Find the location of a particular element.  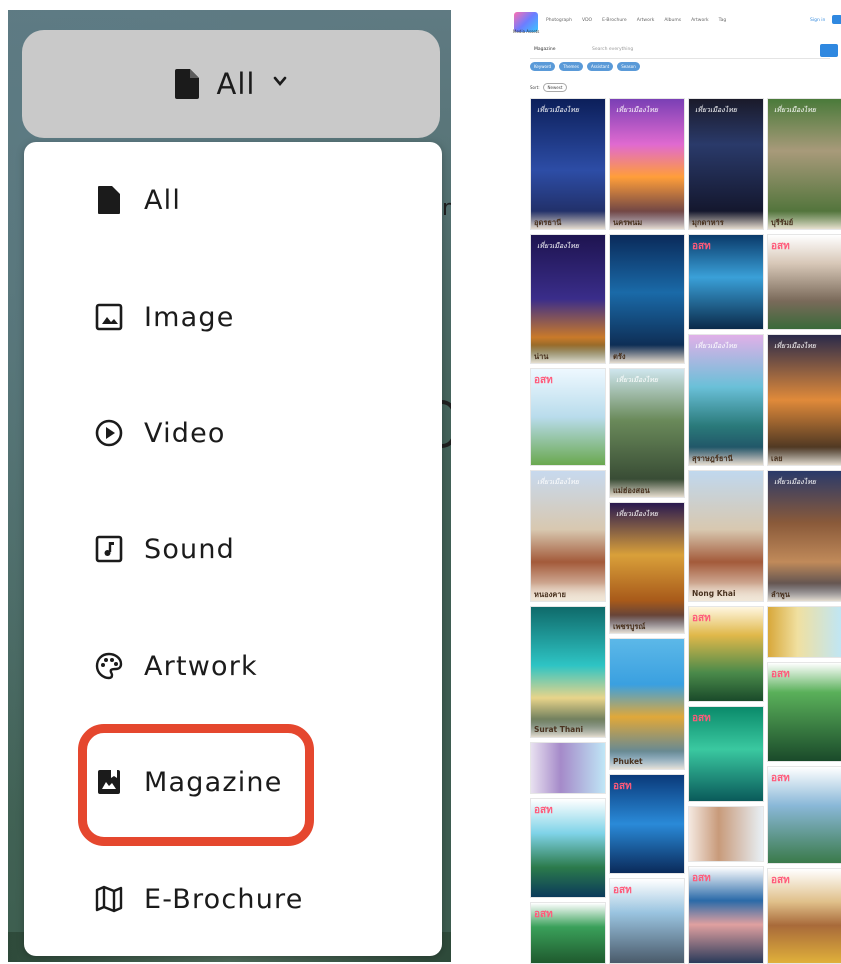

thumbnail-label: ตรัง is located at coordinates (647, 354).